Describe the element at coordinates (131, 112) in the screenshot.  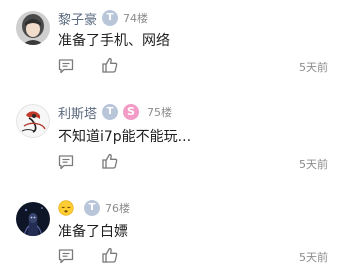
I see `user-special-badge: S` at that location.